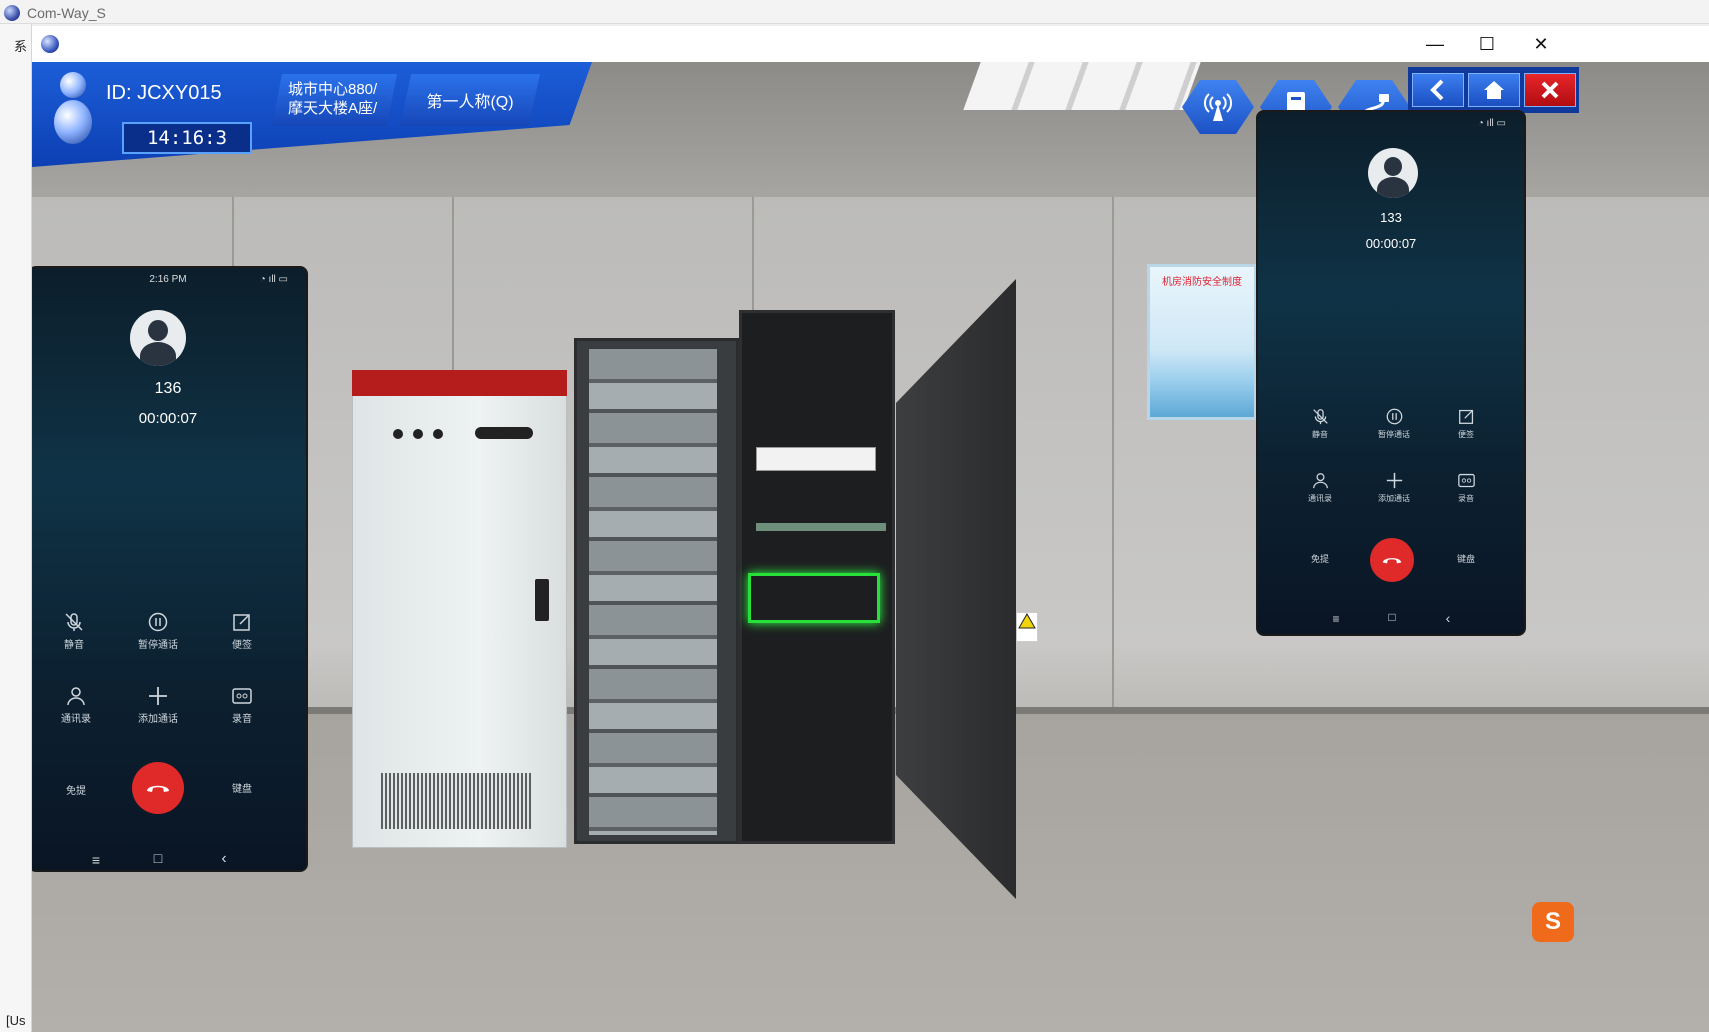 This screenshot has height=1032, width=1709. I want to click on wall-poster: 机房消防安全制度, so click(1202, 342).